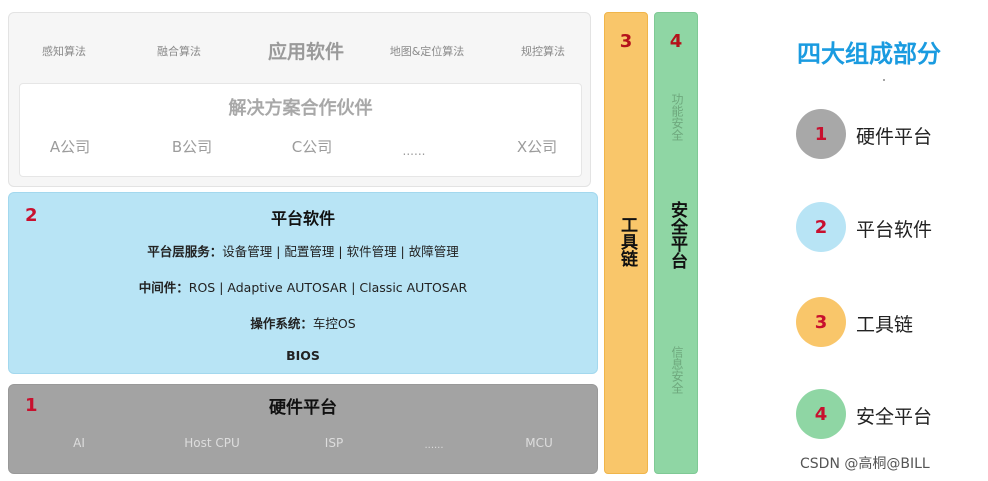 The height and width of the screenshot is (481, 988). What do you see at coordinates (212, 443) in the screenshot?
I see `hw-item-host-cpu: Host CPU` at bounding box center [212, 443].